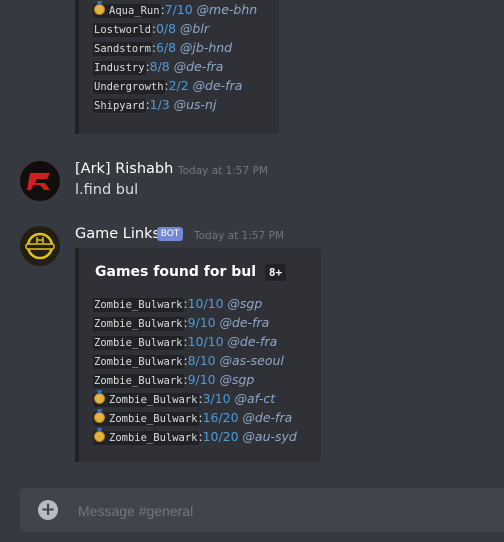  I want to click on player-count: 8/10, so click(201, 360).